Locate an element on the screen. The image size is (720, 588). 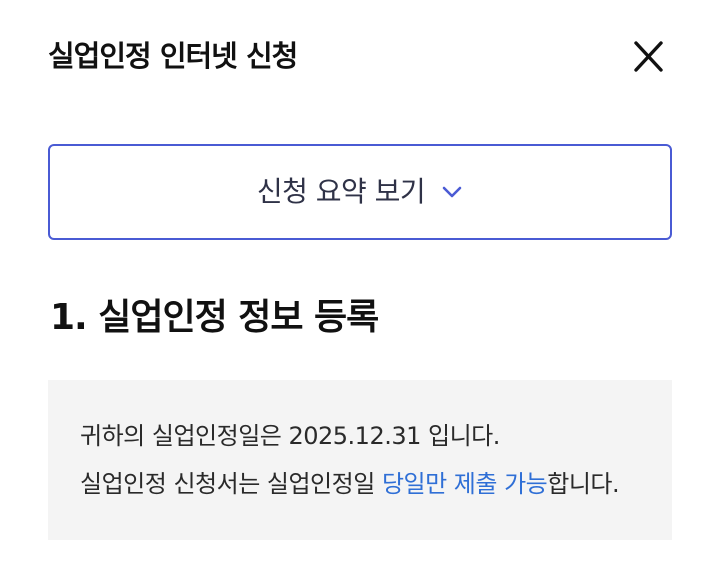
close-icon is located at coordinates (648, 58).